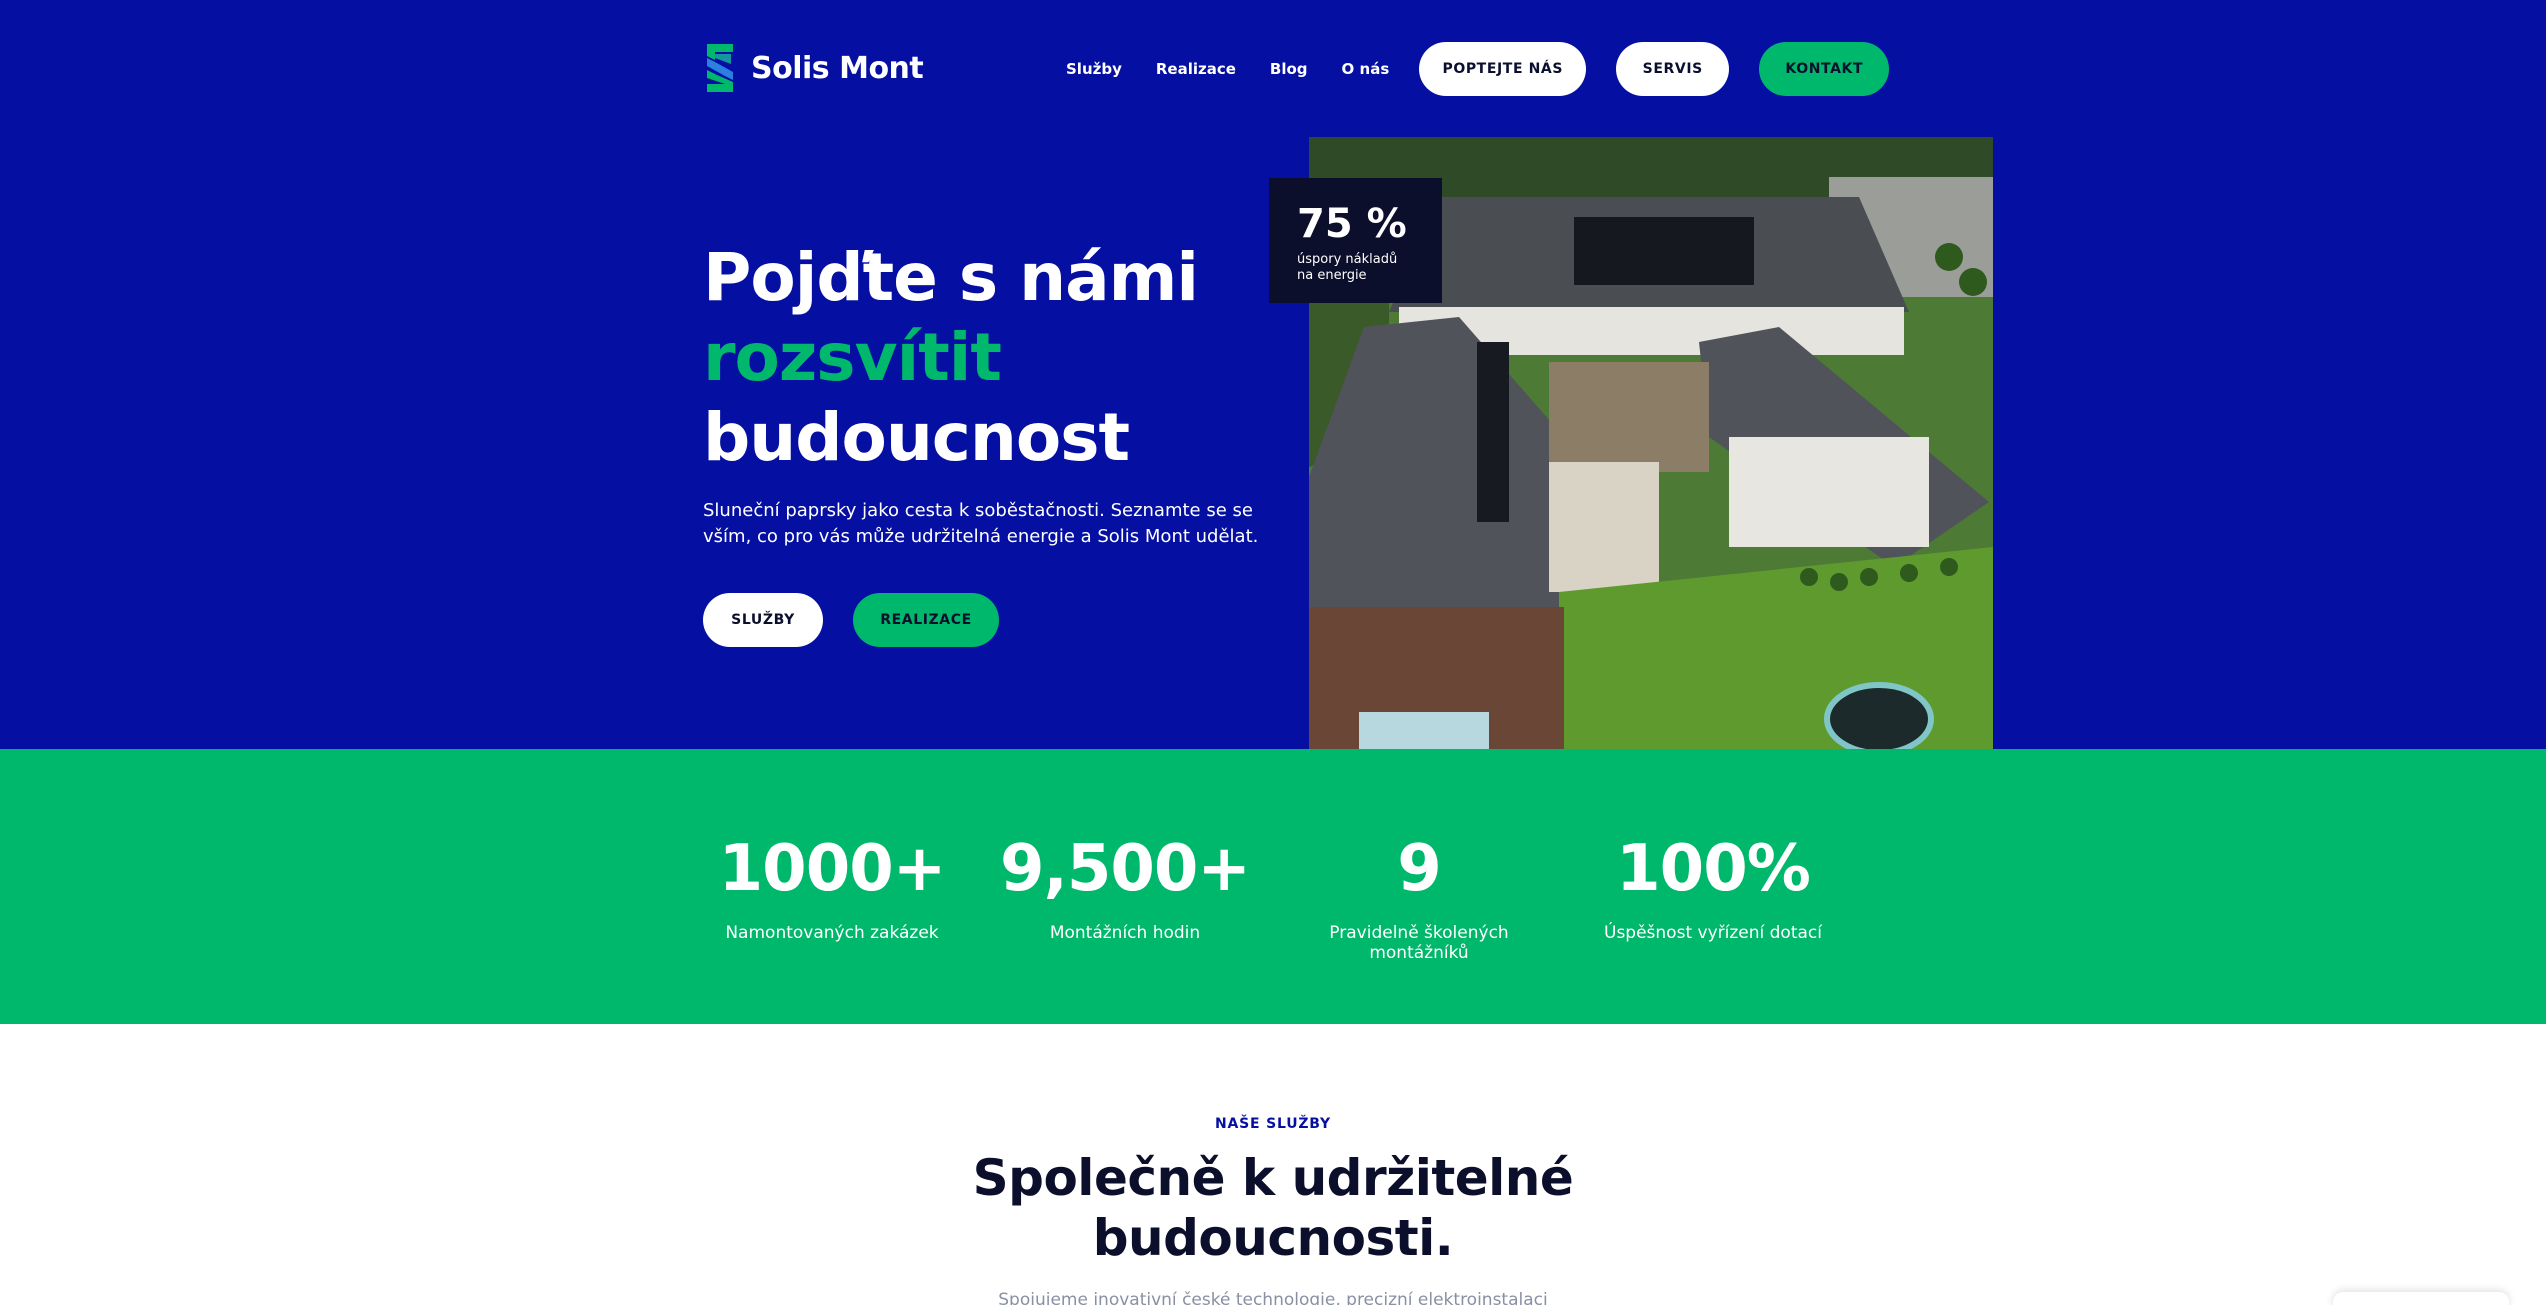 The image size is (2546, 1305). Describe the element at coordinates (1673, 69) in the screenshot. I see `servis-button: SERVIS` at that location.